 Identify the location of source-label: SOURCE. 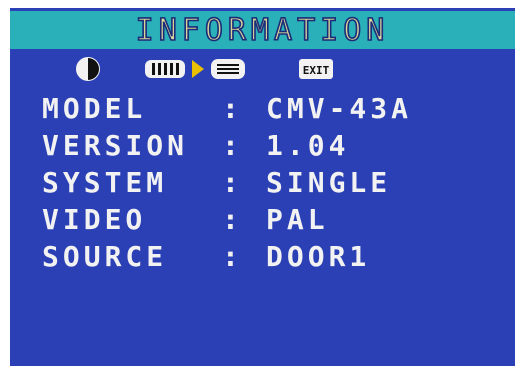
(105, 256).